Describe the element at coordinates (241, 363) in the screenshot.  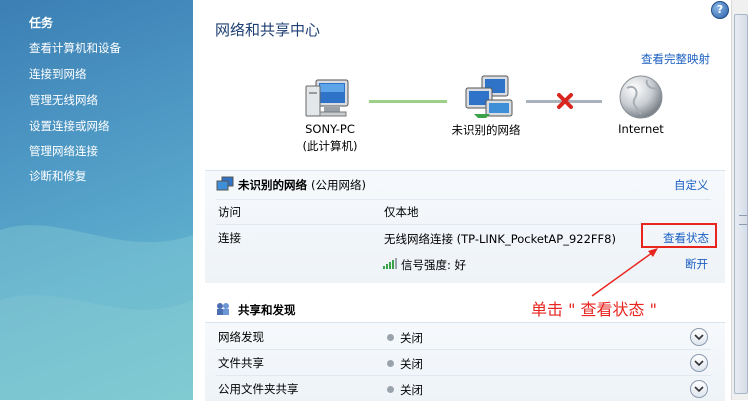
I see `file-sharing-label: 文件共享` at that location.